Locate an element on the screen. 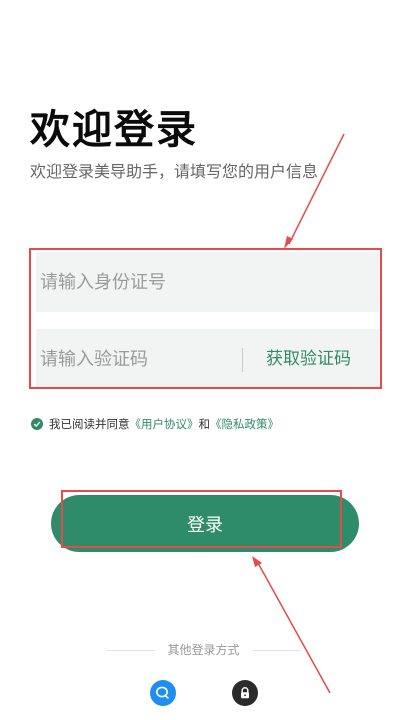 The width and height of the screenshot is (407, 720). arrow-to-login is located at coordinates (294, 628).